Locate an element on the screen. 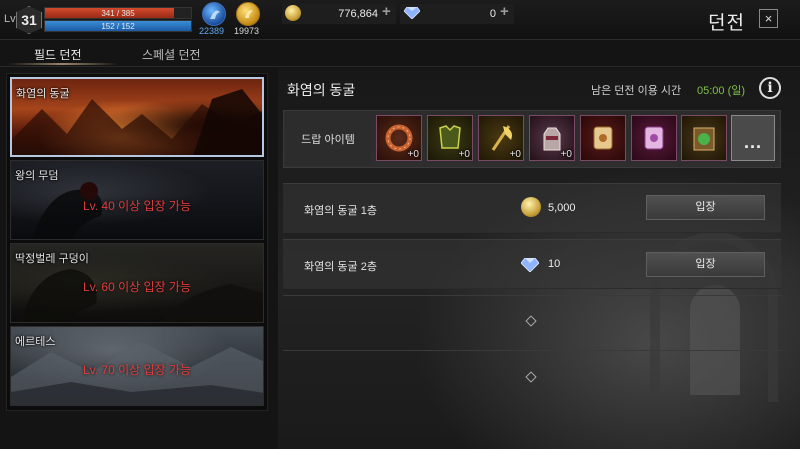 The width and height of the screenshot is (800, 449). dungeon-name: 딱정벌레 구덩이 is located at coordinates (52, 259).